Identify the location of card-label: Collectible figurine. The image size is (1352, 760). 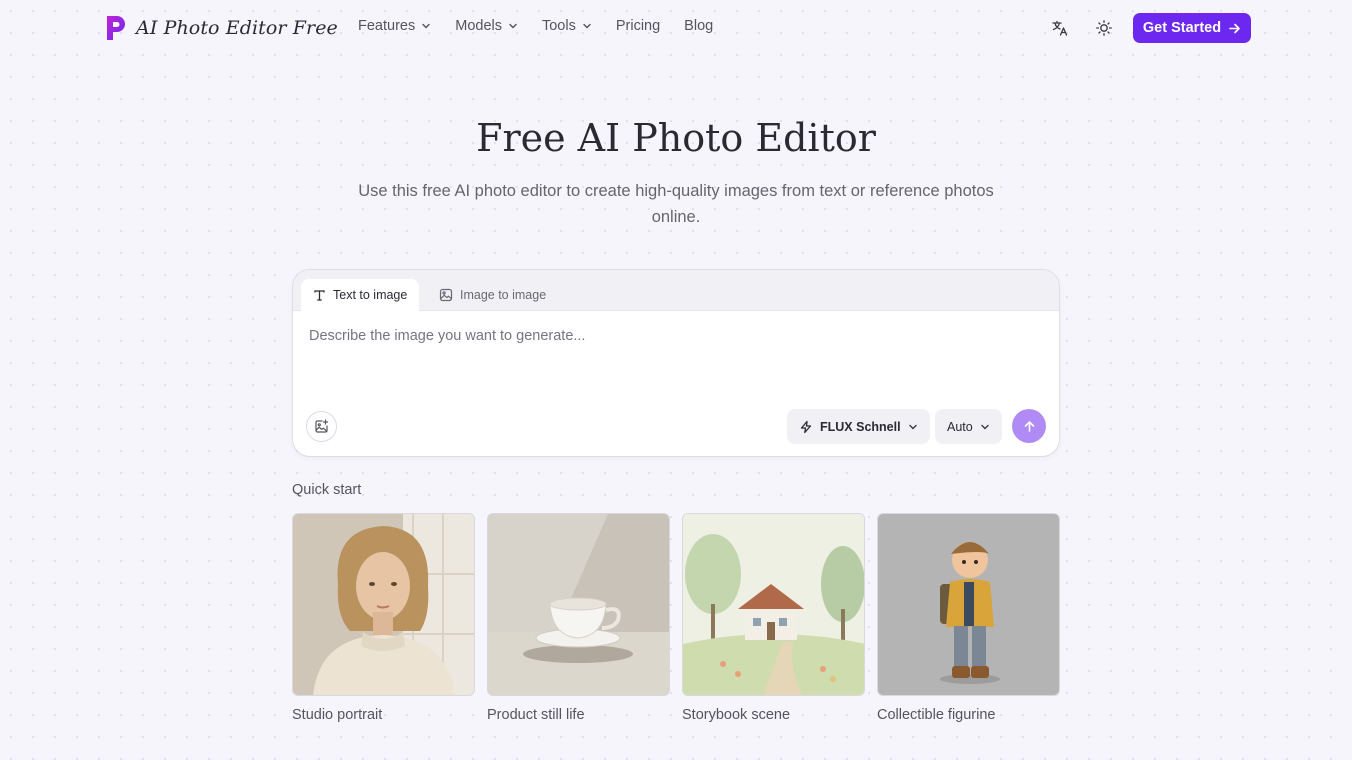
(936, 715).